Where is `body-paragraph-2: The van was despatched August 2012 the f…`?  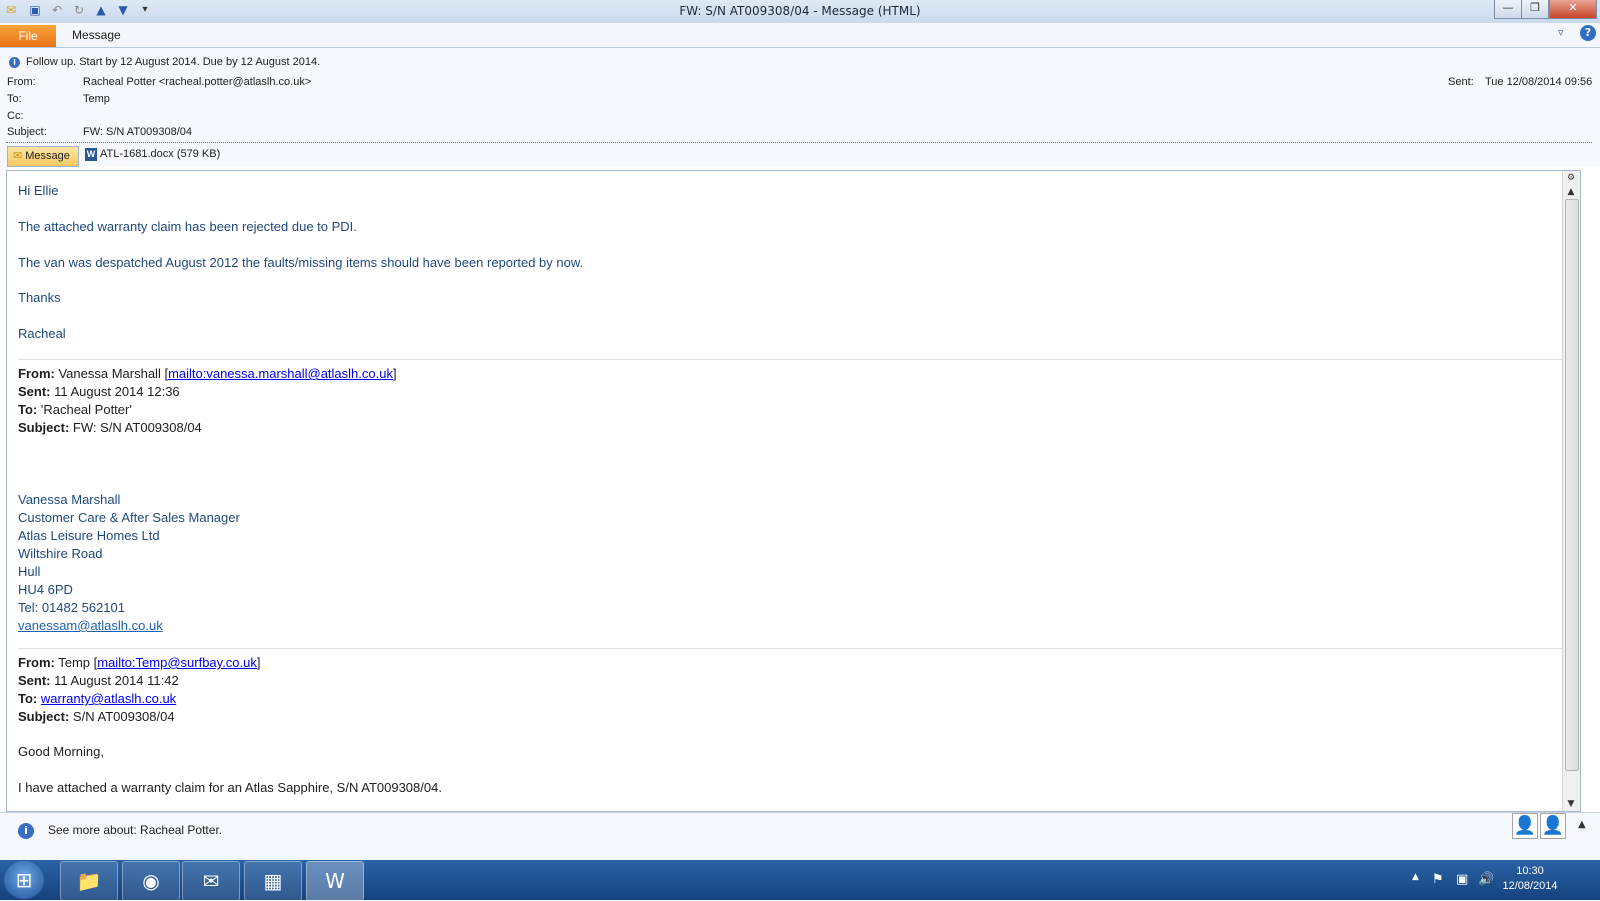 body-paragraph-2: The van was despatched August 2012 the f… is located at coordinates (301, 262).